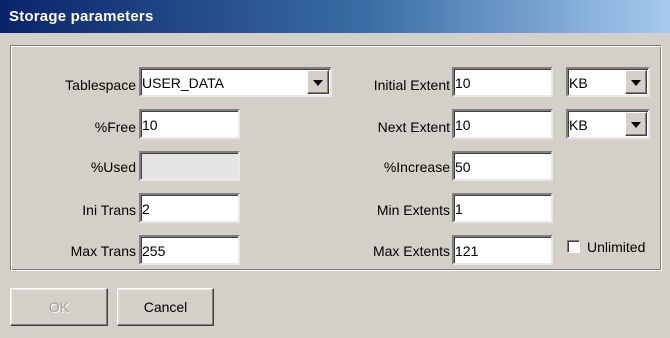 This screenshot has height=338, width=670. Describe the element at coordinates (573, 246) in the screenshot. I see `unlimited-checkbox` at that location.